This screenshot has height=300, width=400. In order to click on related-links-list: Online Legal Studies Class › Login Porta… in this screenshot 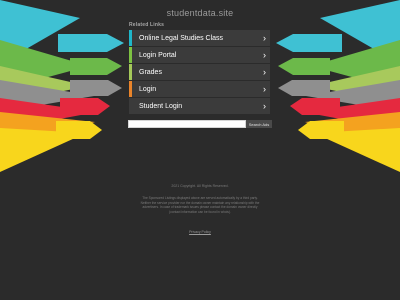, I will do `click(199, 73)`.